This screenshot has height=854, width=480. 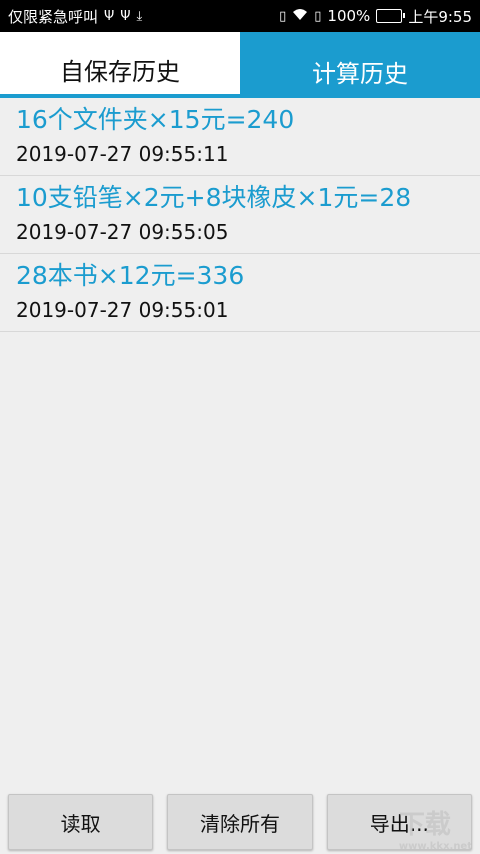 What do you see at coordinates (300, 16) in the screenshot?
I see `wifi-icon` at bounding box center [300, 16].